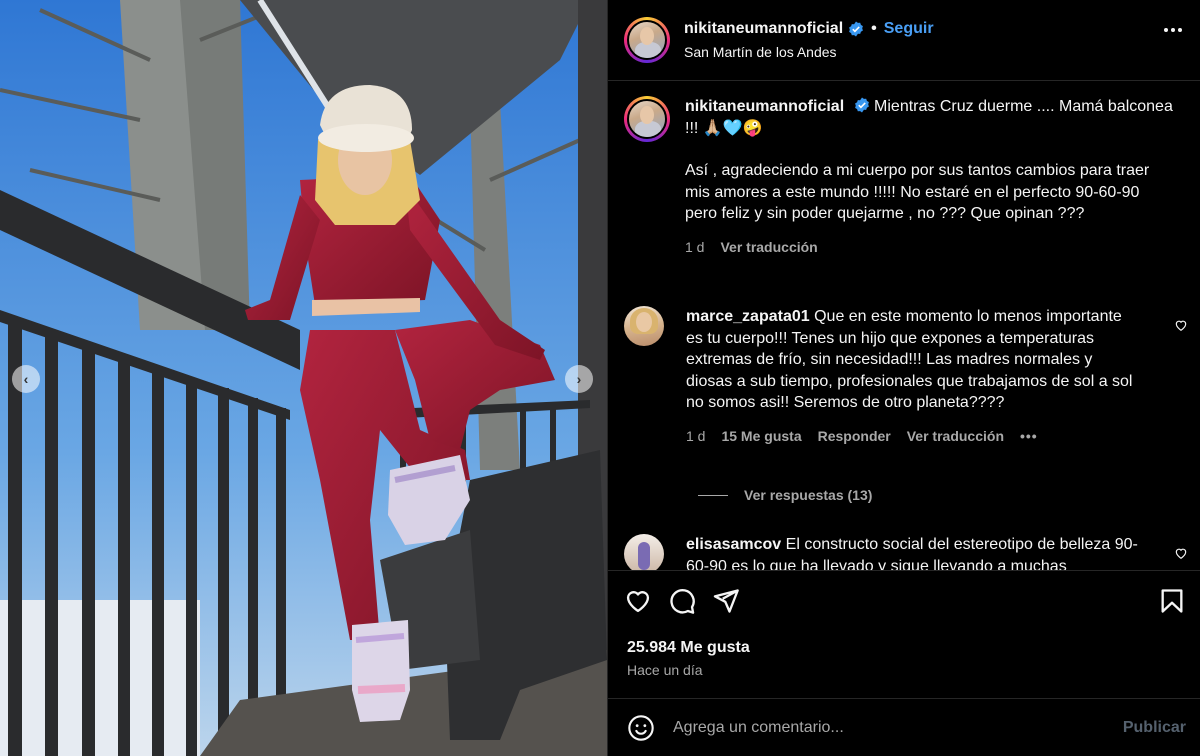 The width and height of the screenshot is (1200, 756). Describe the element at coordinates (641, 728) in the screenshot. I see `emoji-icon` at that location.